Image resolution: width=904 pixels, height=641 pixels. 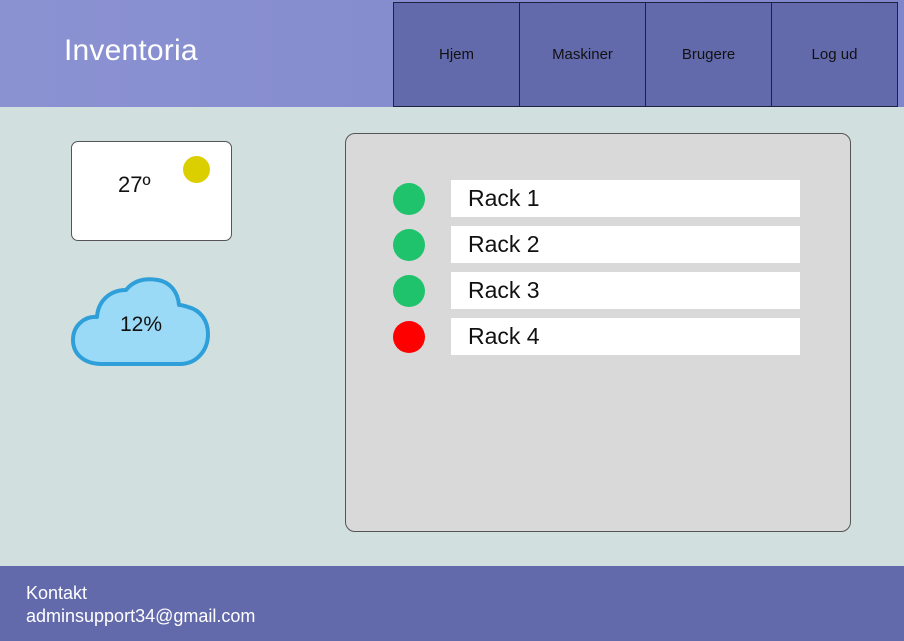 I want to click on nav-item-maskiner: Maskiner, so click(x=582, y=54).